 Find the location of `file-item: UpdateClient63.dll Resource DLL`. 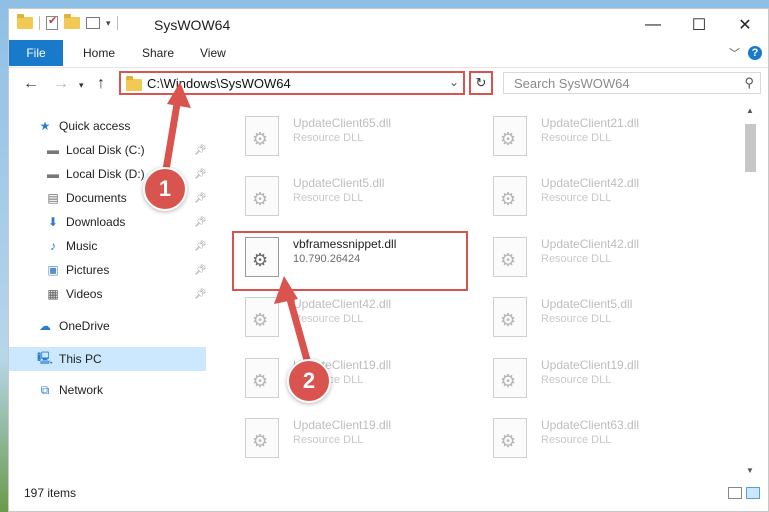

file-item: UpdateClient63.dll Resource DLL is located at coordinates (594, 438).